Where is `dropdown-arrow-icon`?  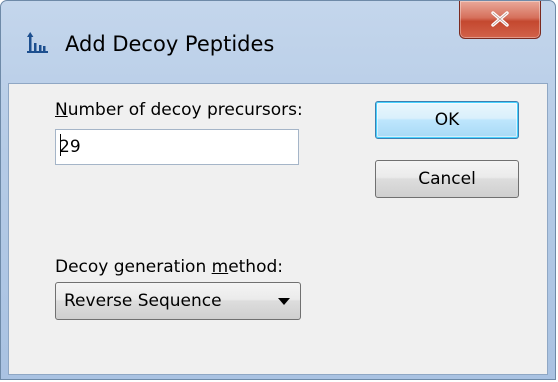 dropdown-arrow-icon is located at coordinates (284, 301).